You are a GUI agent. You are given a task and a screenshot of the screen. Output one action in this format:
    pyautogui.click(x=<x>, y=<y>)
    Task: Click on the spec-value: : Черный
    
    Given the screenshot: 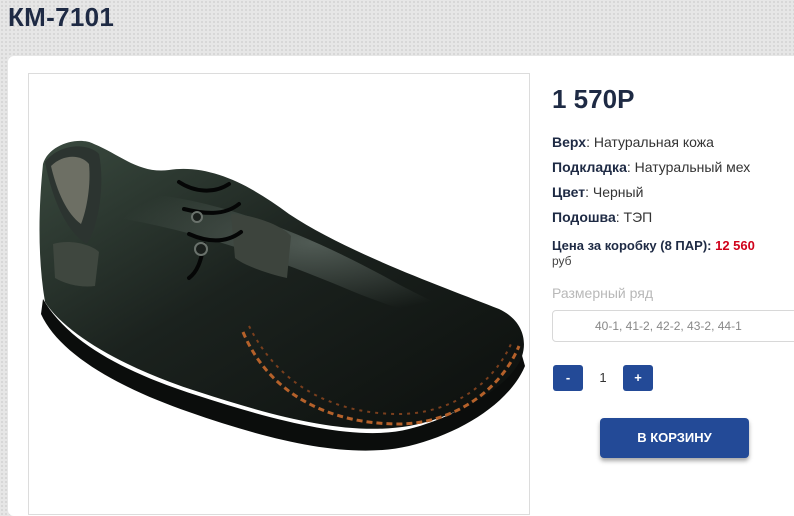 What is the action you would take?
    pyautogui.click(x=614, y=192)
    